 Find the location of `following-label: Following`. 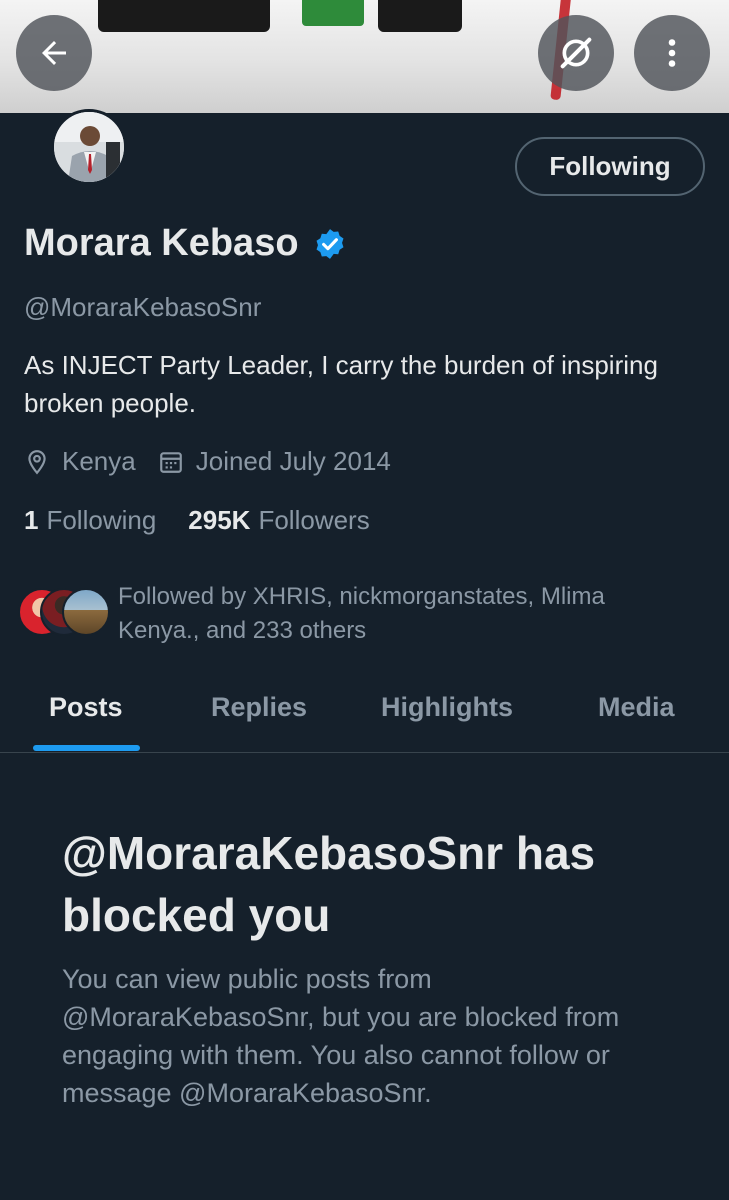

following-label: Following is located at coordinates (101, 520).